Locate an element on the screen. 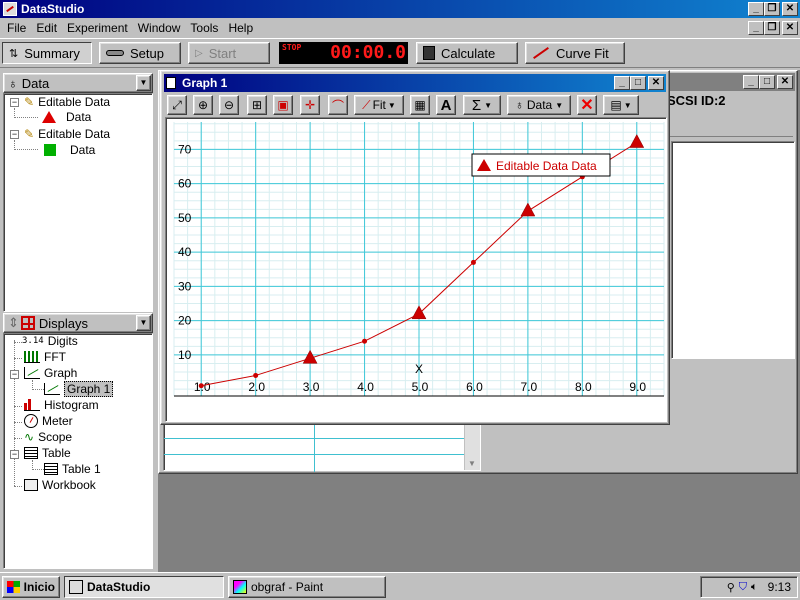 This screenshot has height=600, width=800. tree-item-data-triangle: Data is located at coordinates (66, 117).